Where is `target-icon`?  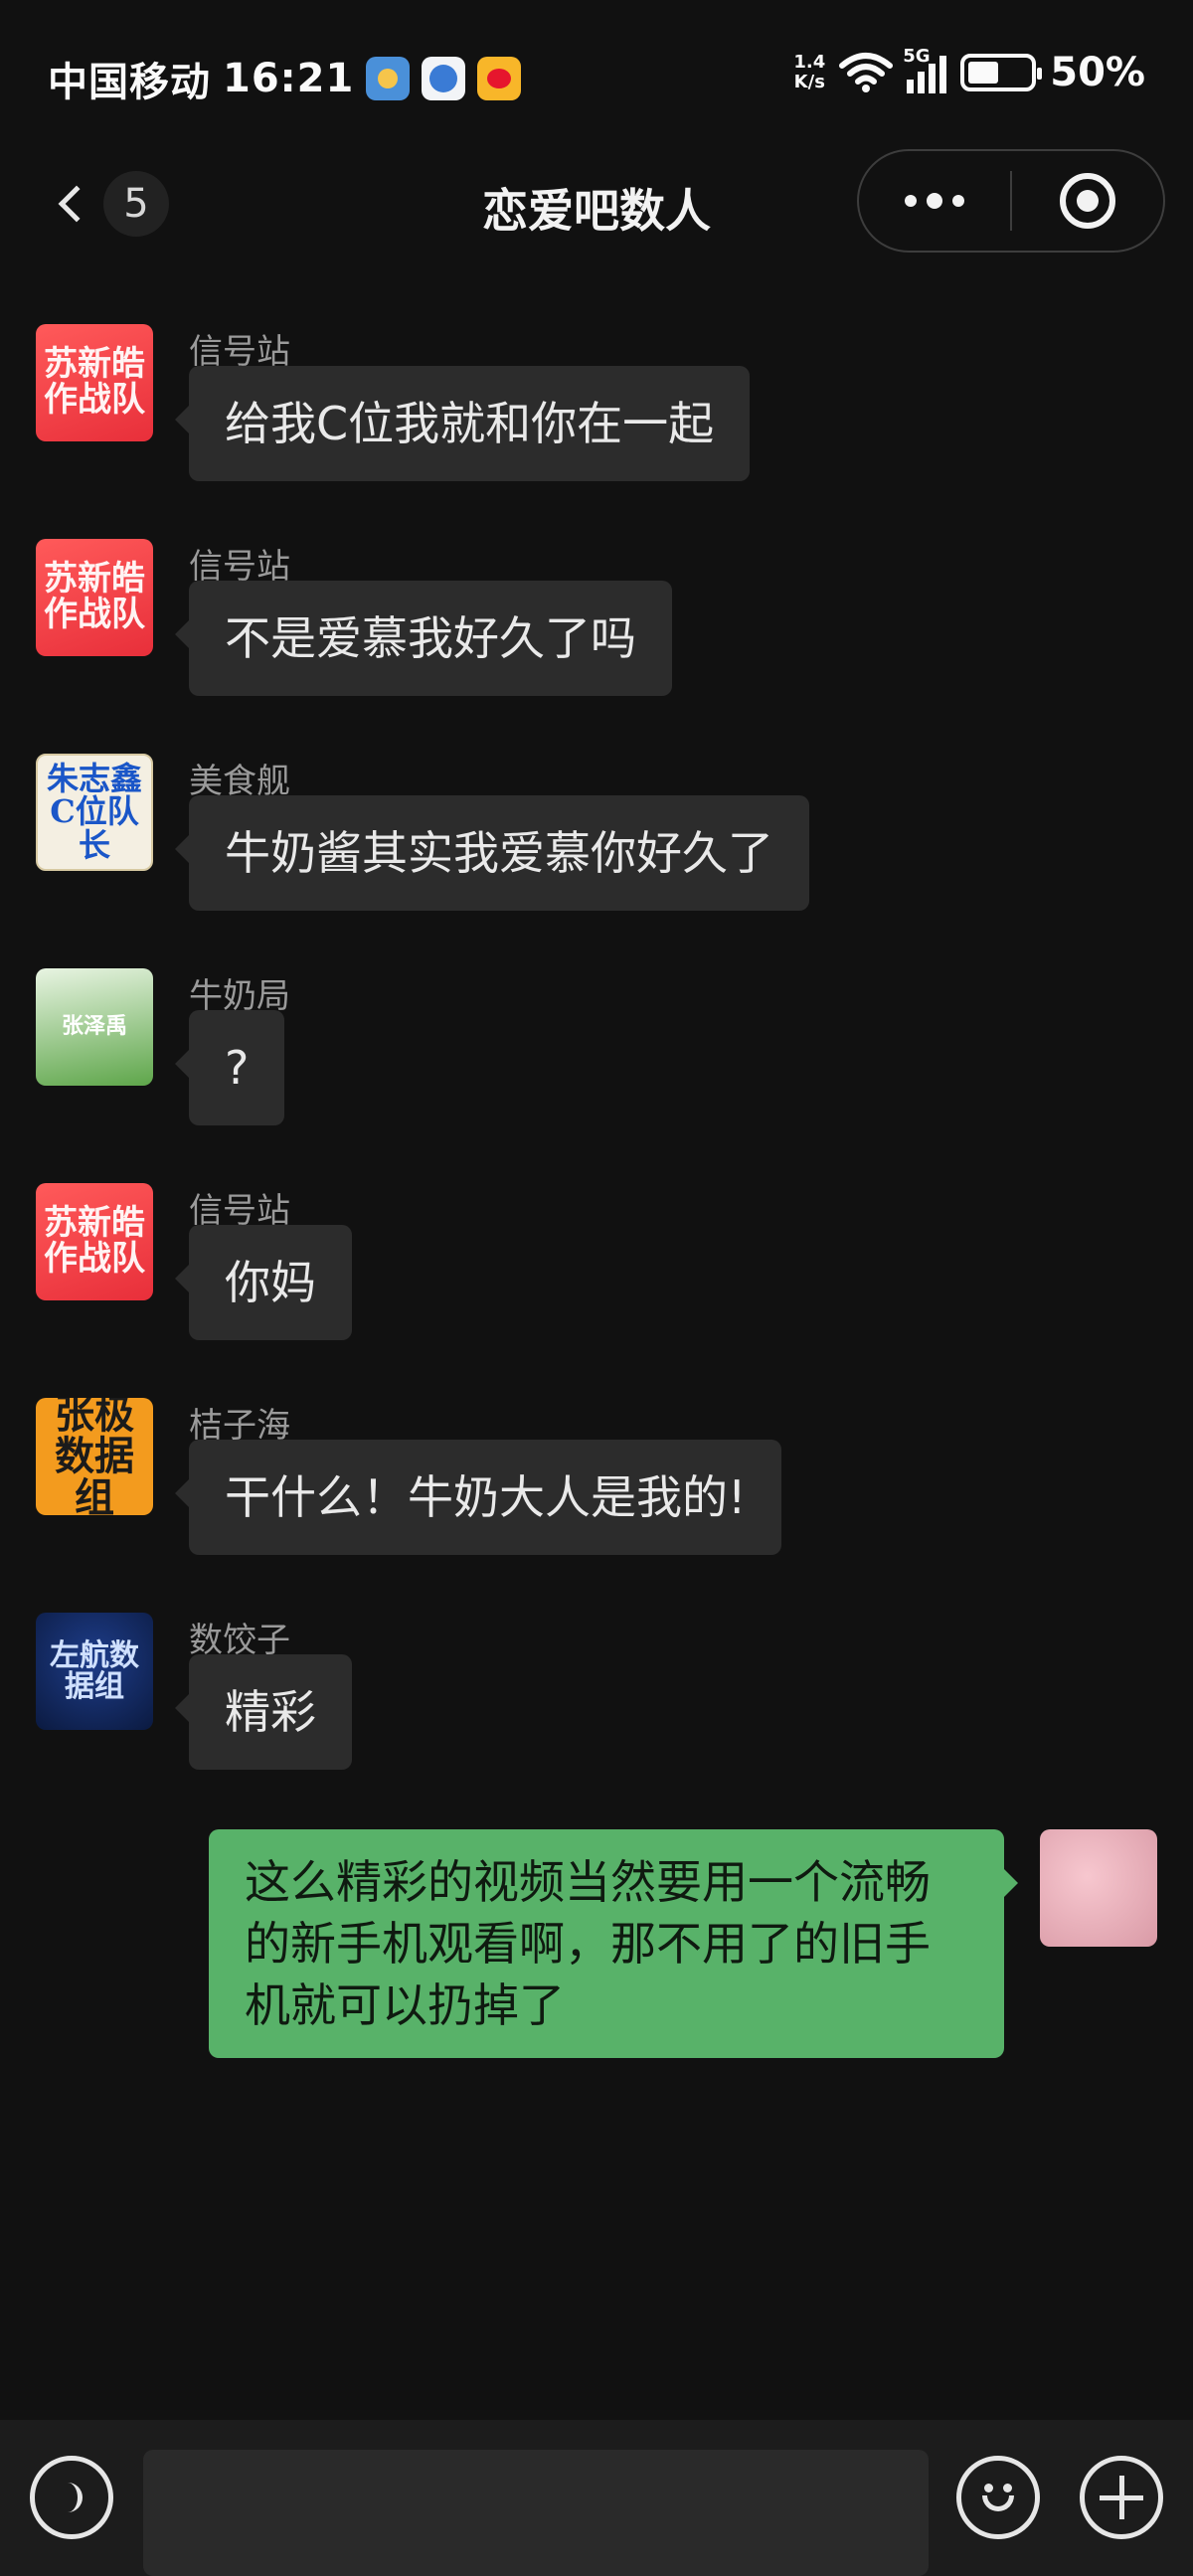 target-icon is located at coordinates (1087, 201).